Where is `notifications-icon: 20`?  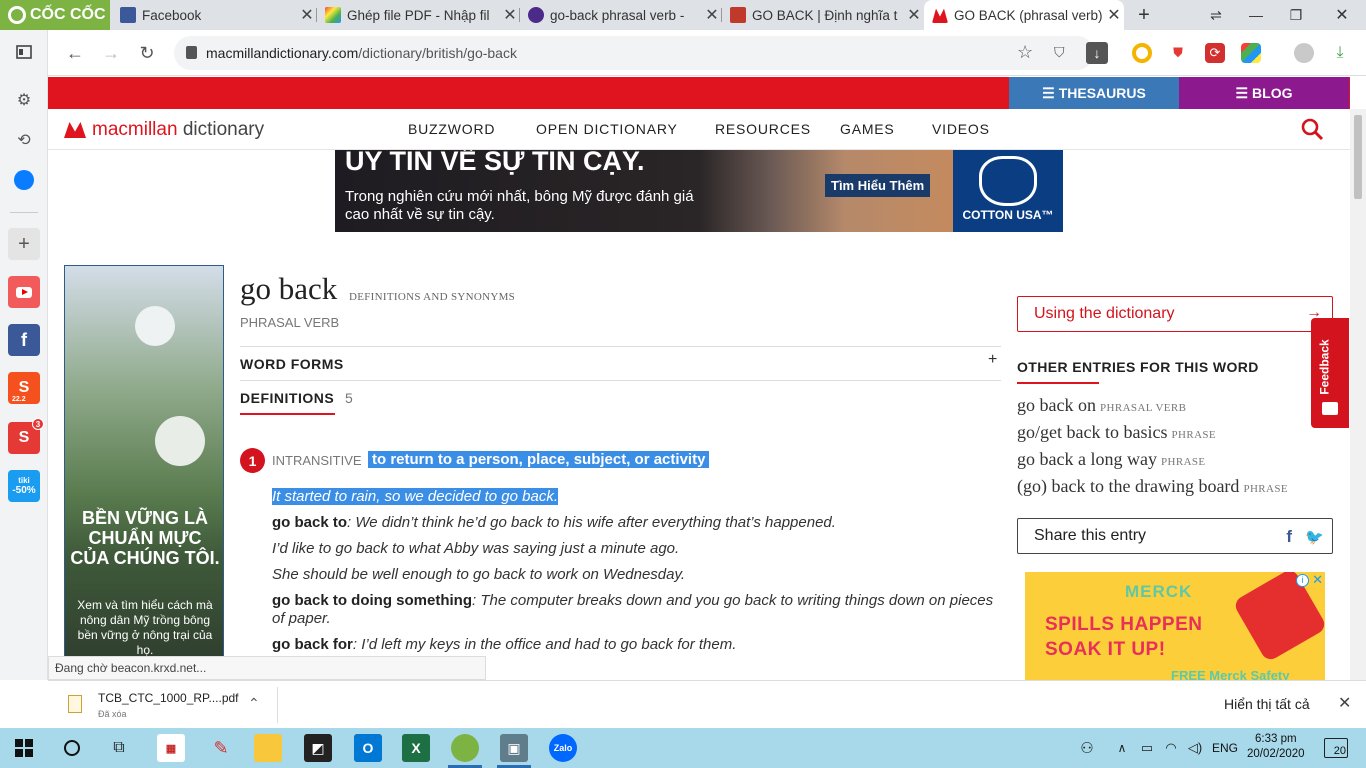
notifications-icon: 20 is located at coordinates (1336, 748).